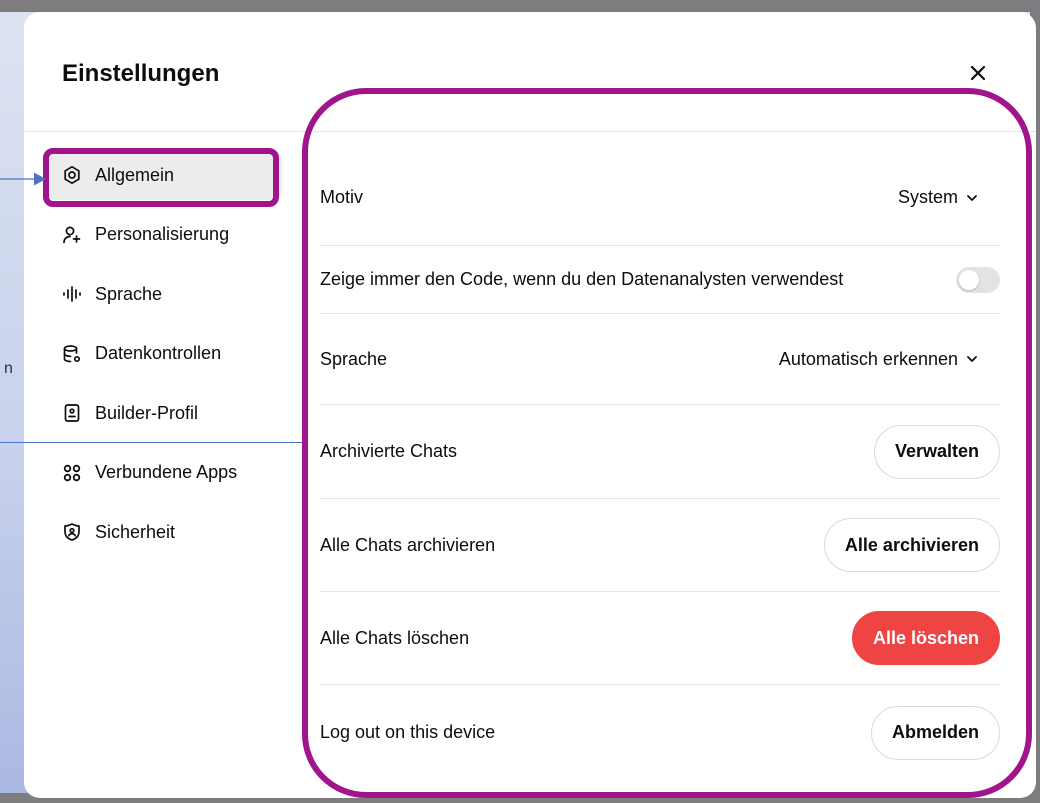 The height and width of the screenshot is (803, 1040). What do you see at coordinates (141, 73) in the screenshot?
I see `dialog-title: Einstellungen` at bounding box center [141, 73].